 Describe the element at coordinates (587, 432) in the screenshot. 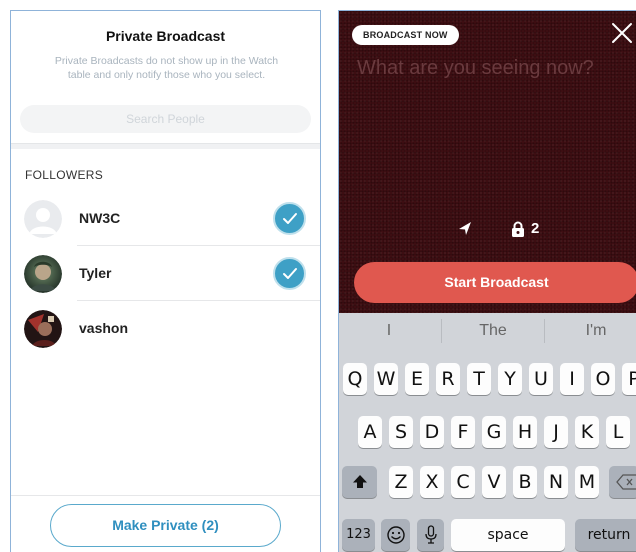

I see `key-k: K` at that location.